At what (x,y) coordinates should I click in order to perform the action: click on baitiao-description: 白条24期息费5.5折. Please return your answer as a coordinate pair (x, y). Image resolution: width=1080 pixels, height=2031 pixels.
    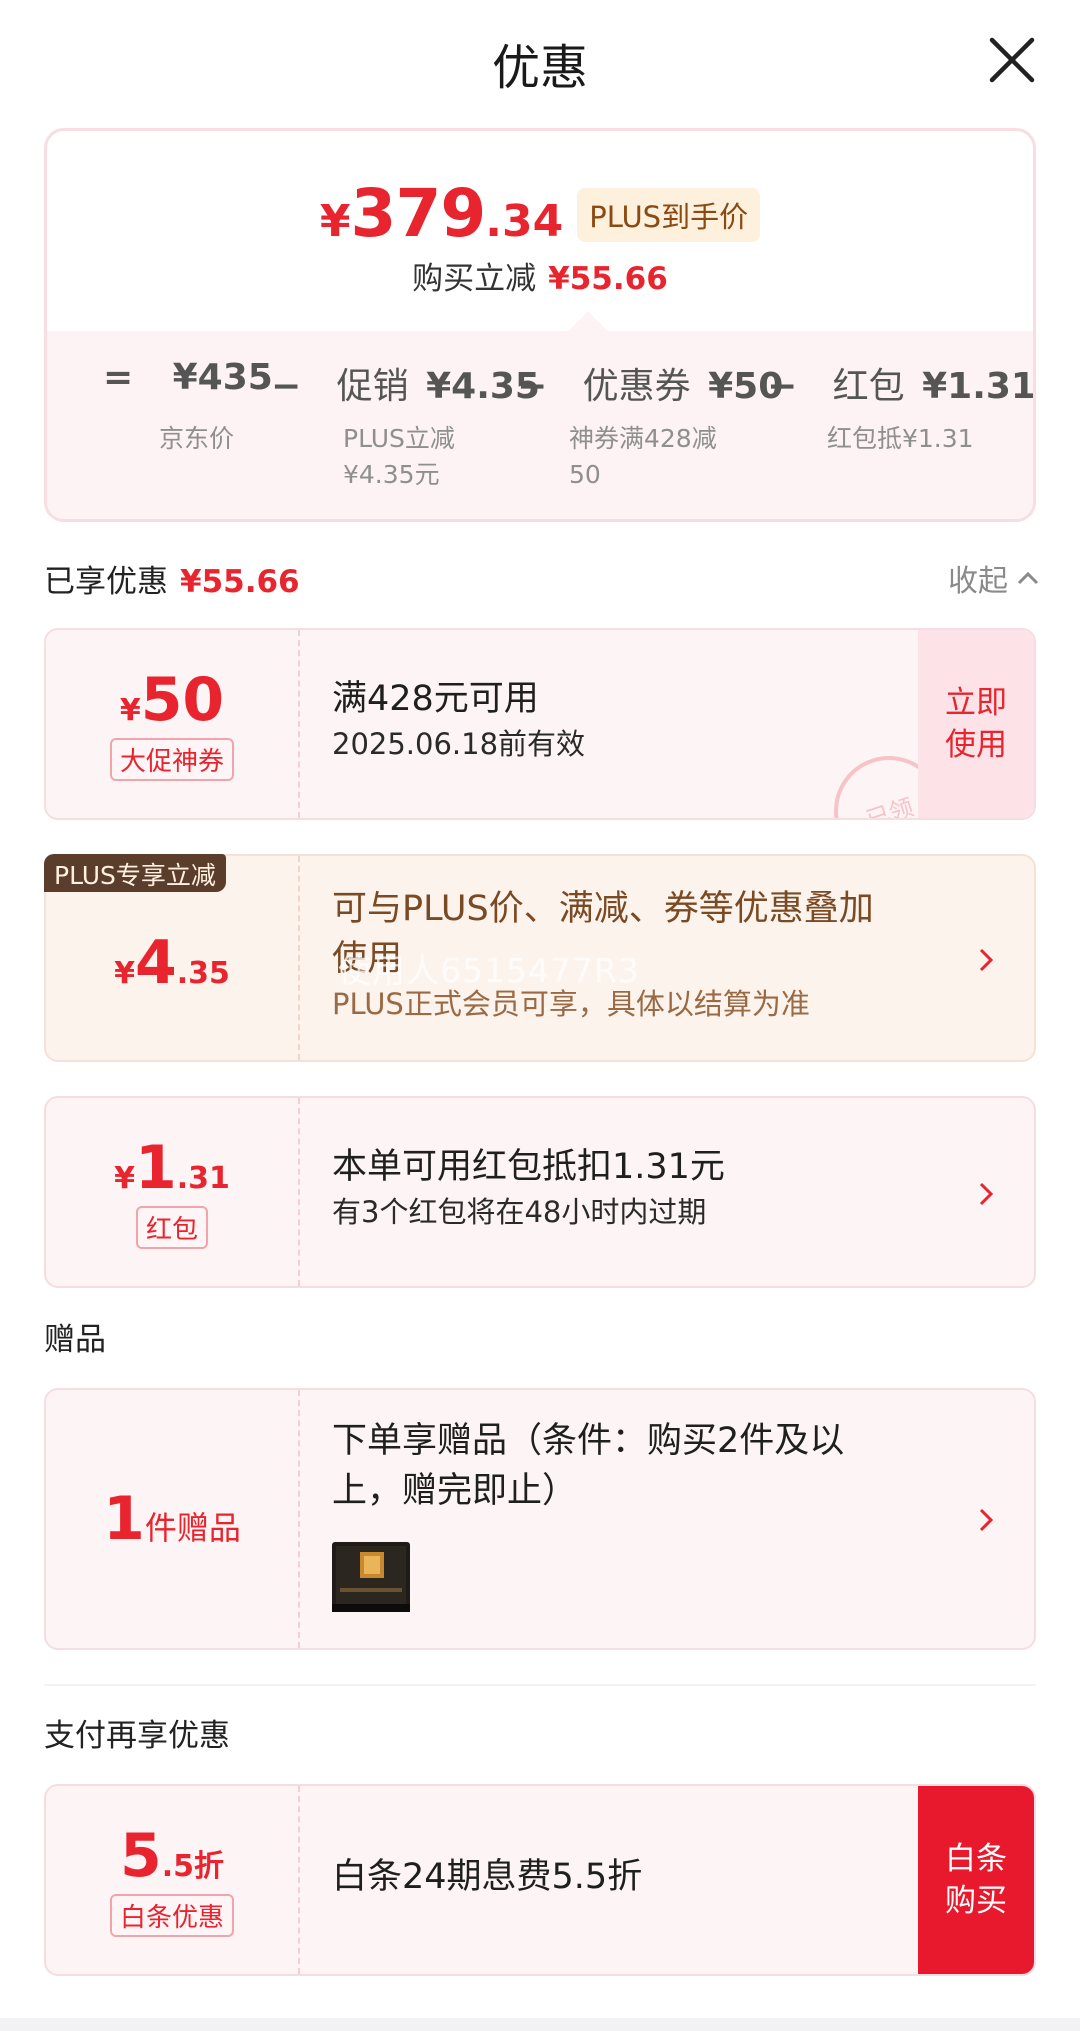
    Looking at the image, I should click on (487, 1877).